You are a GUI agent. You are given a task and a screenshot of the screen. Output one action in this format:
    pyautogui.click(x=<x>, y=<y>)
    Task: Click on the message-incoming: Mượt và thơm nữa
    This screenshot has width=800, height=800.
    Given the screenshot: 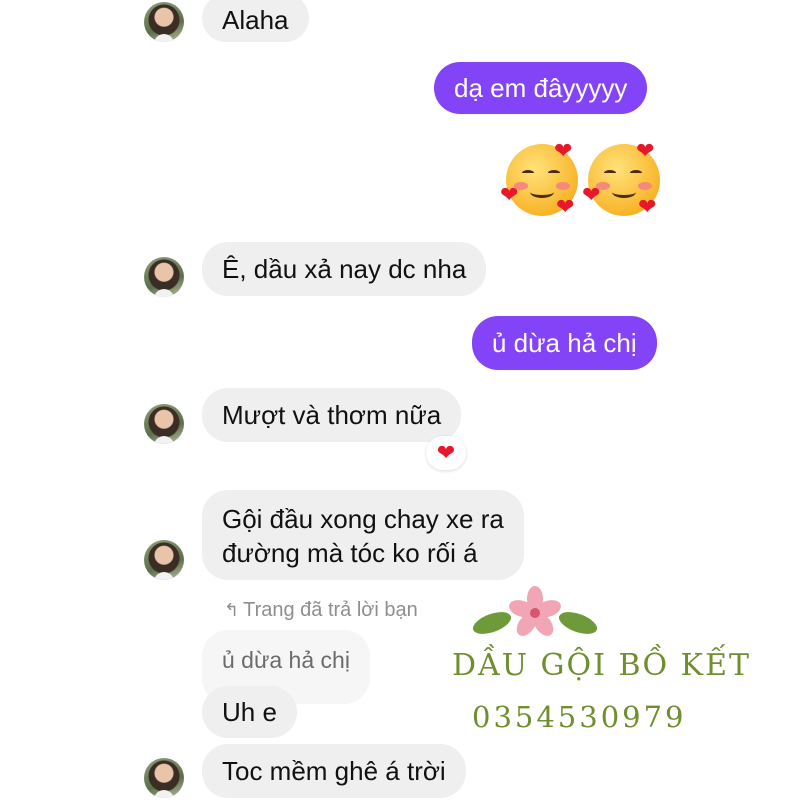 What is the action you would take?
    pyautogui.click(x=332, y=415)
    